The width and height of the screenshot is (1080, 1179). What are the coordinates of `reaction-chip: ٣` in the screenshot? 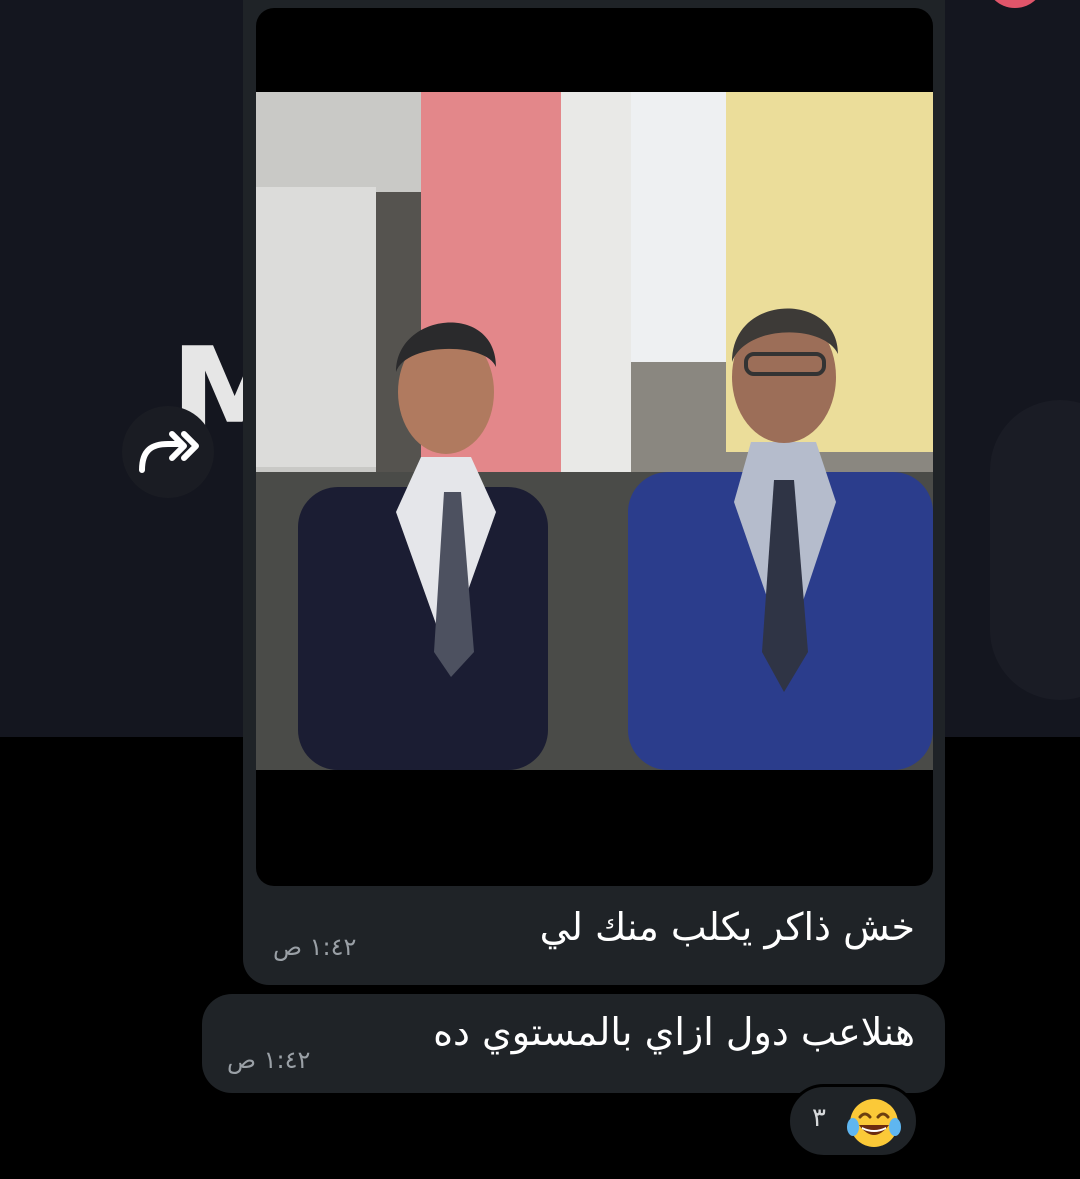 It's located at (853, 1121).